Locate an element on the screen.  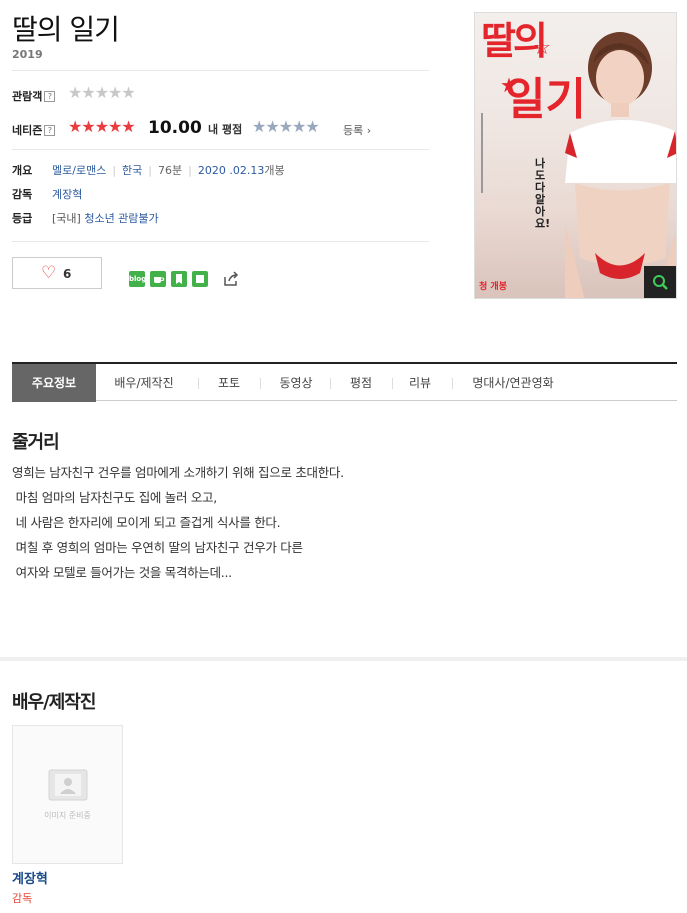
netizen-rating-label: 네티즌? is located at coordinates (34, 130).